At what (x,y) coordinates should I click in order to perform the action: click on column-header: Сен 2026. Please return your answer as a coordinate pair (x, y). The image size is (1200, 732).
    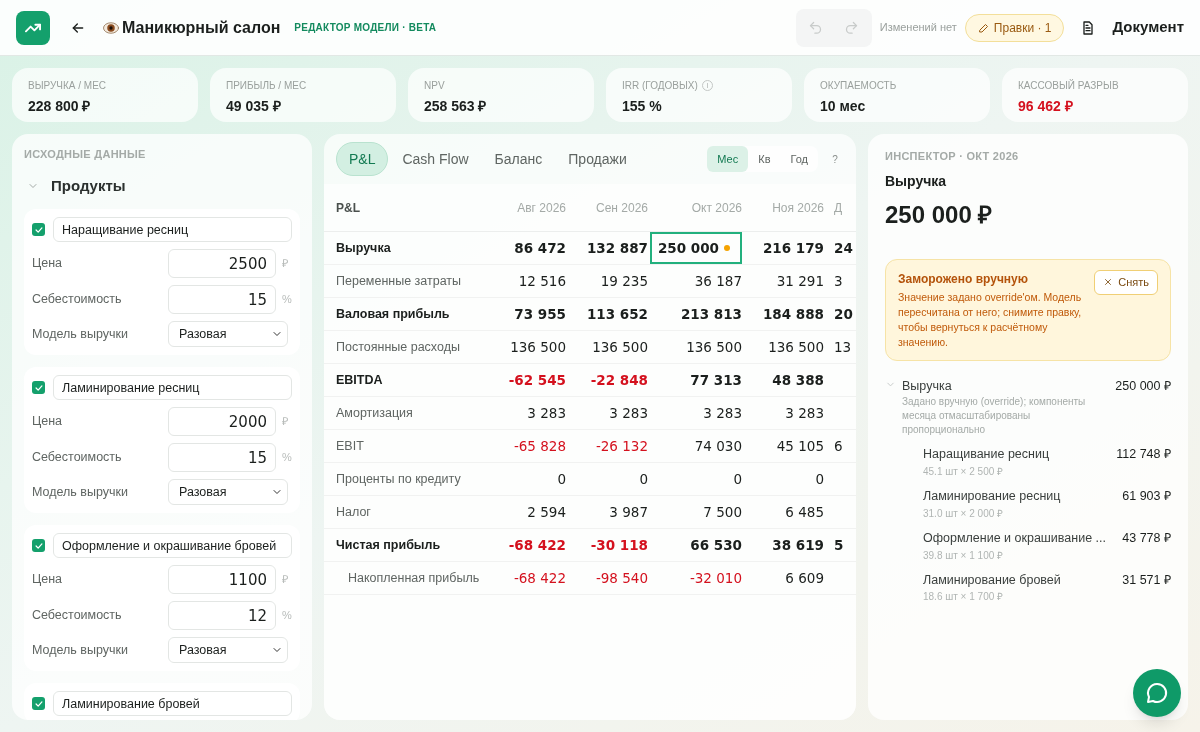
    Looking at the image, I should click on (621, 208).